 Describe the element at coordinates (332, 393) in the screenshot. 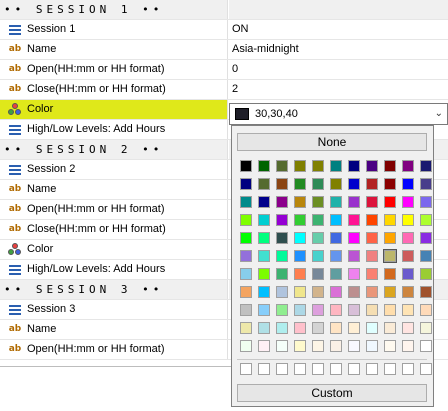

I see `custom-button: Custom` at that location.